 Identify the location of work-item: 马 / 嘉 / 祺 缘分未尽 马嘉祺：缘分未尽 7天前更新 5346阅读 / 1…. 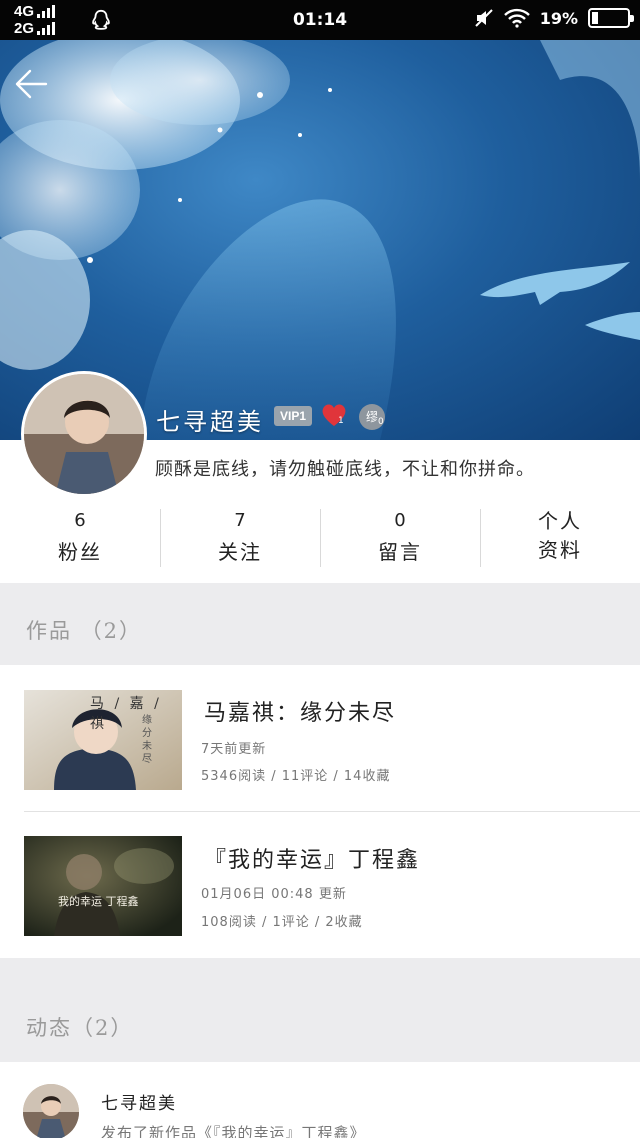
(320, 738).